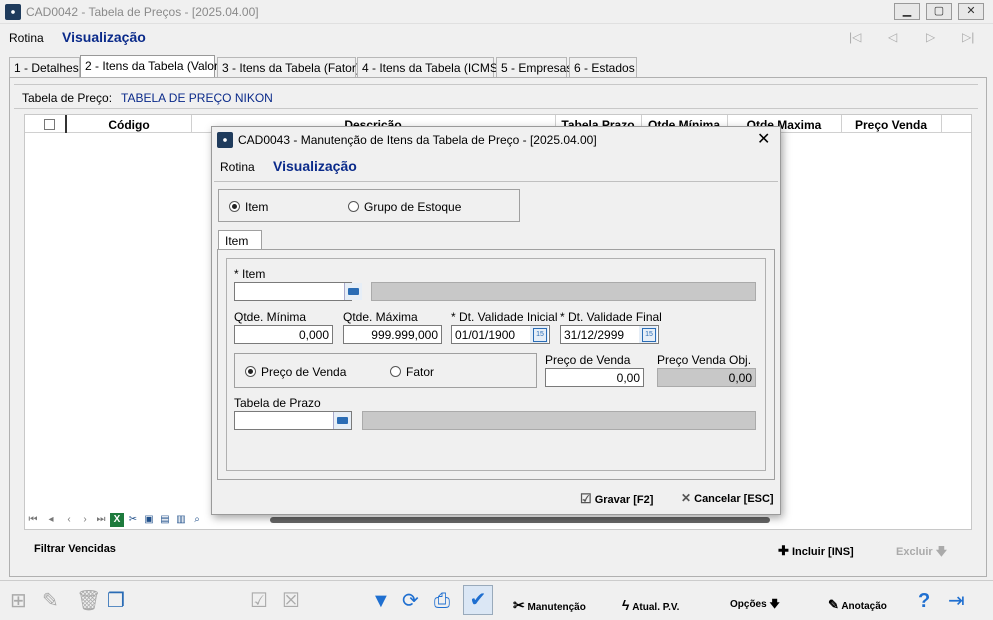 The width and height of the screenshot is (993, 620). What do you see at coordinates (315, 166) in the screenshot?
I see `dialog-menu-visualizacao: Visualização` at bounding box center [315, 166].